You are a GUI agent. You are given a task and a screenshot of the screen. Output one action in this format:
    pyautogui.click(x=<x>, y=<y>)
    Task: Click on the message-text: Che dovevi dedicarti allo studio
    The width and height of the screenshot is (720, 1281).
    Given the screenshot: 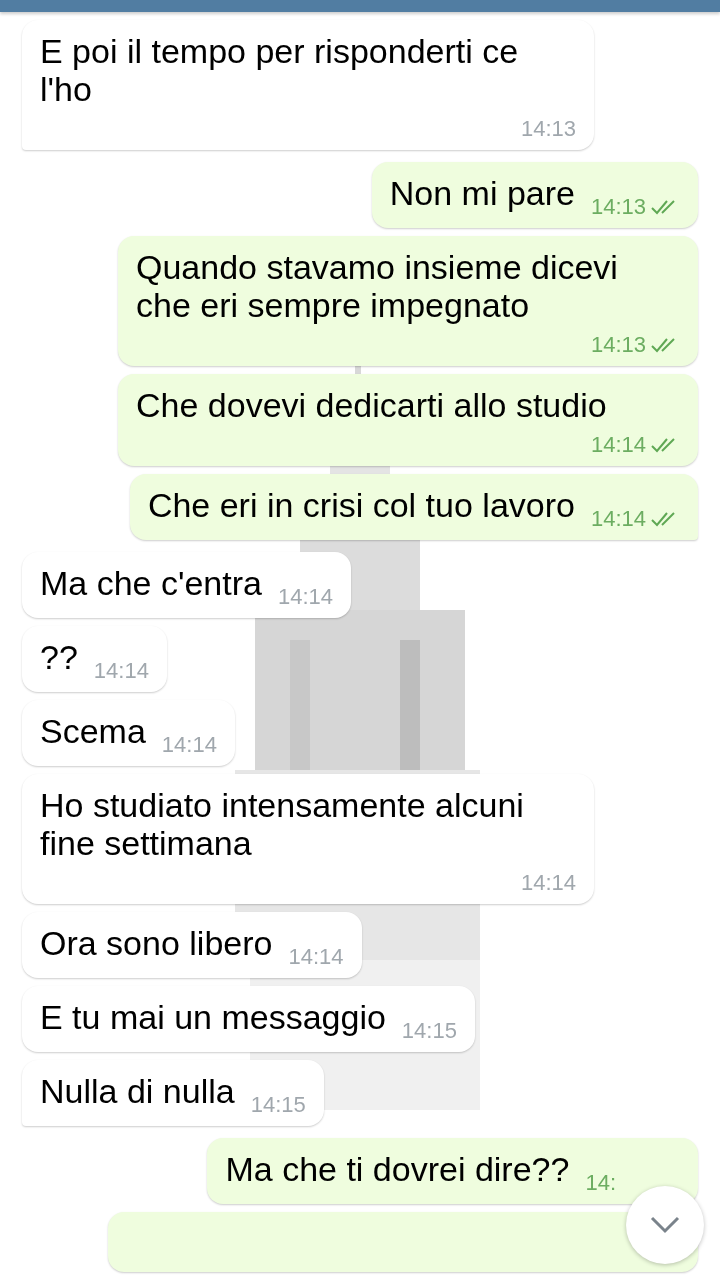 What is the action you would take?
    pyautogui.click(x=371, y=405)
    